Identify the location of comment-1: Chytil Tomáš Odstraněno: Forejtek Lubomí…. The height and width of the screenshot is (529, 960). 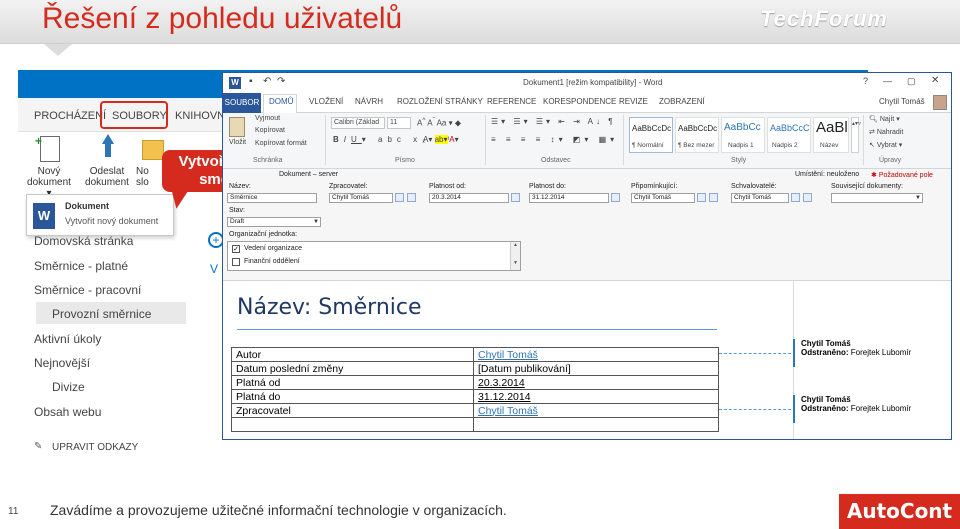
(856, 348).